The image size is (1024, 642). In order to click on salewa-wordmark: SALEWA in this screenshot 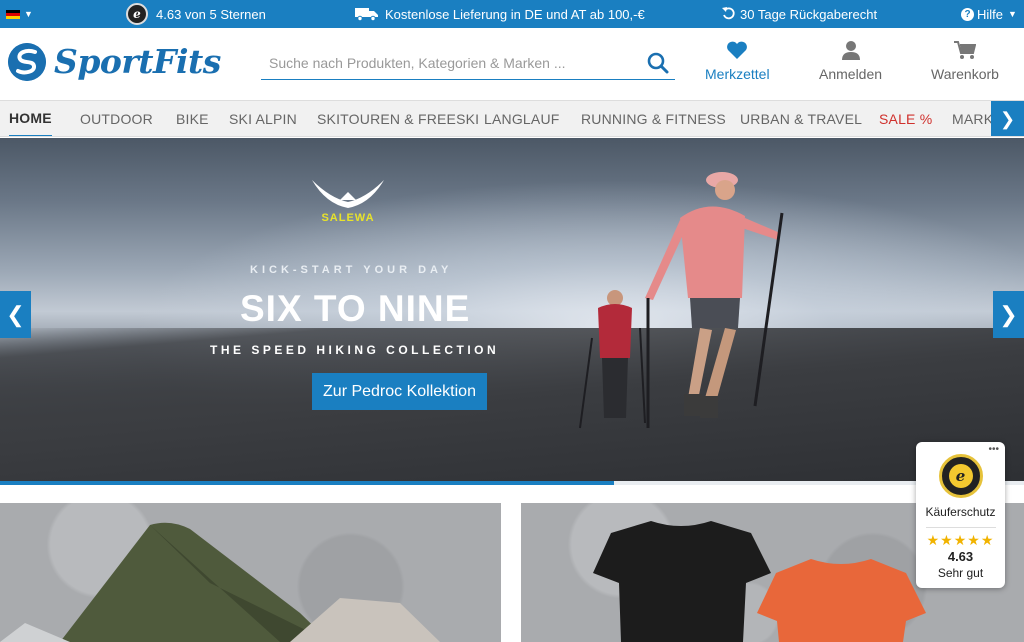, I will do `click(348, 218)`.